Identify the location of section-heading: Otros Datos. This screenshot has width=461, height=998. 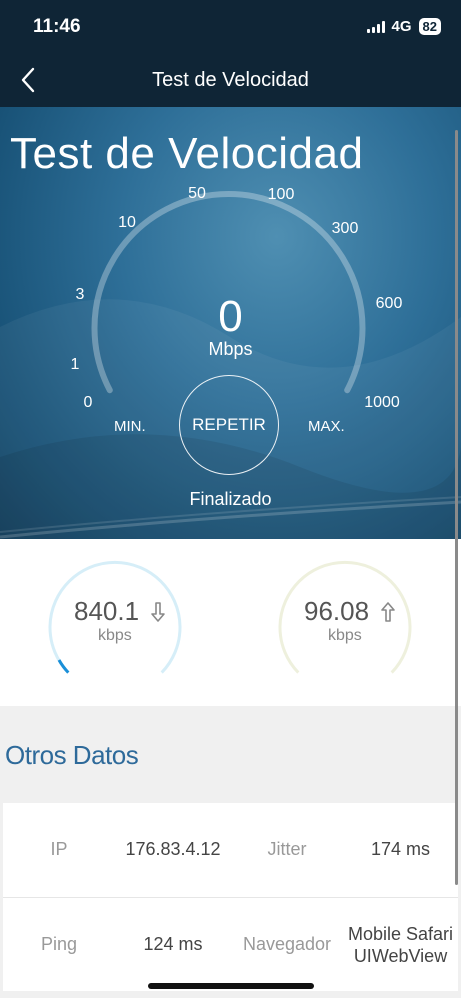
(72, 755).